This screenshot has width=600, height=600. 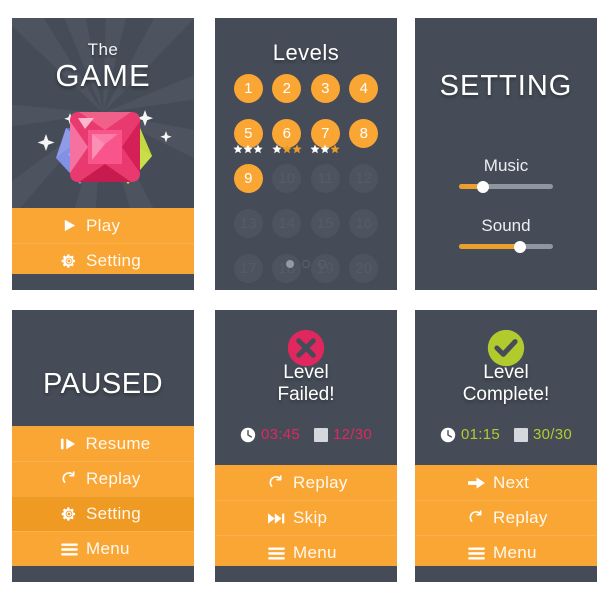 What do you see at coordinates (248, 223) in the screenshot?
I see `level-button-locked: 13` at bounding box center [248, 223].